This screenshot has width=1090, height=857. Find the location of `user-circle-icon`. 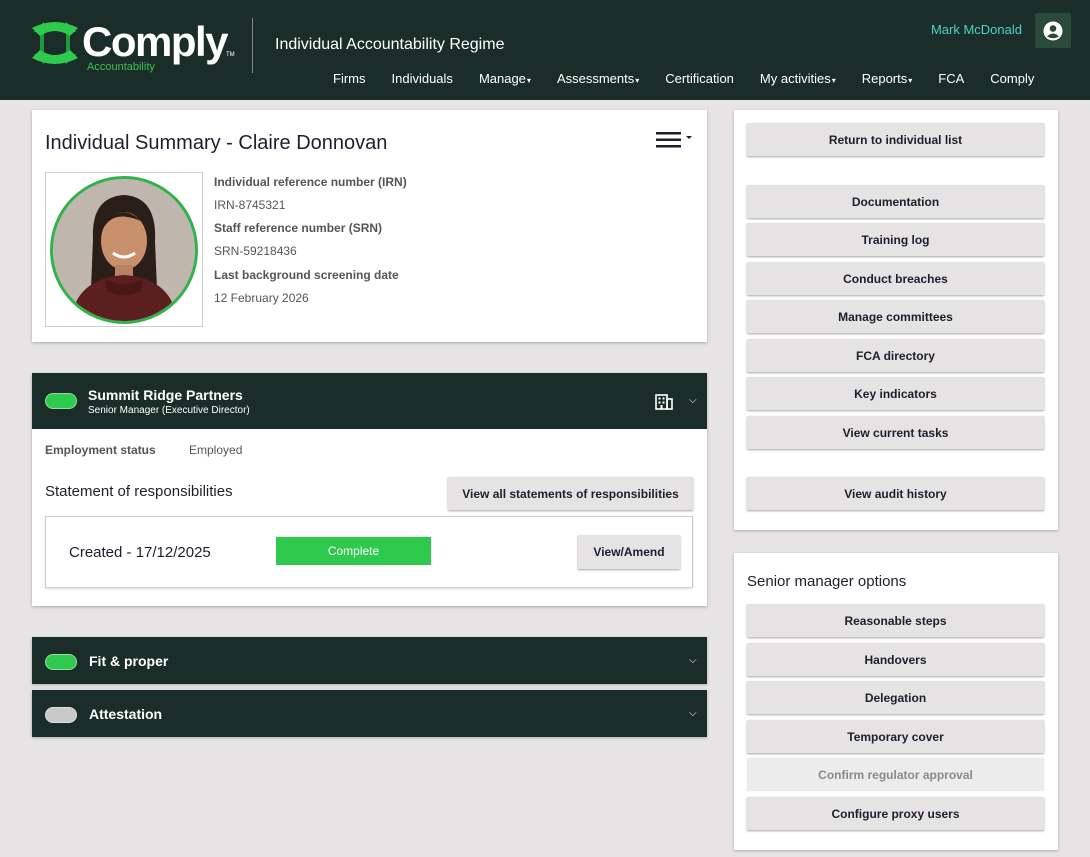

user-circle-icon is located at coordinates (1053, 30).